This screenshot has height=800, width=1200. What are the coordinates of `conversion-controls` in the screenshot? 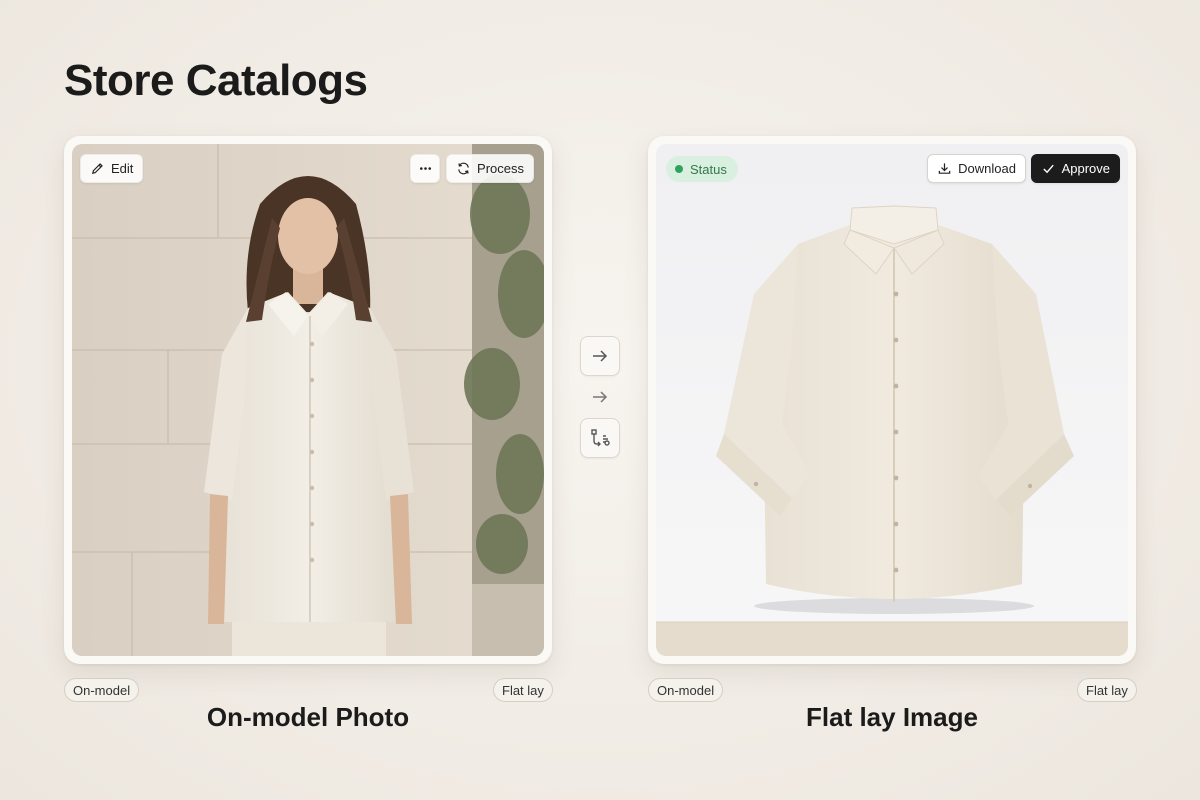 It's located at (600, 397).